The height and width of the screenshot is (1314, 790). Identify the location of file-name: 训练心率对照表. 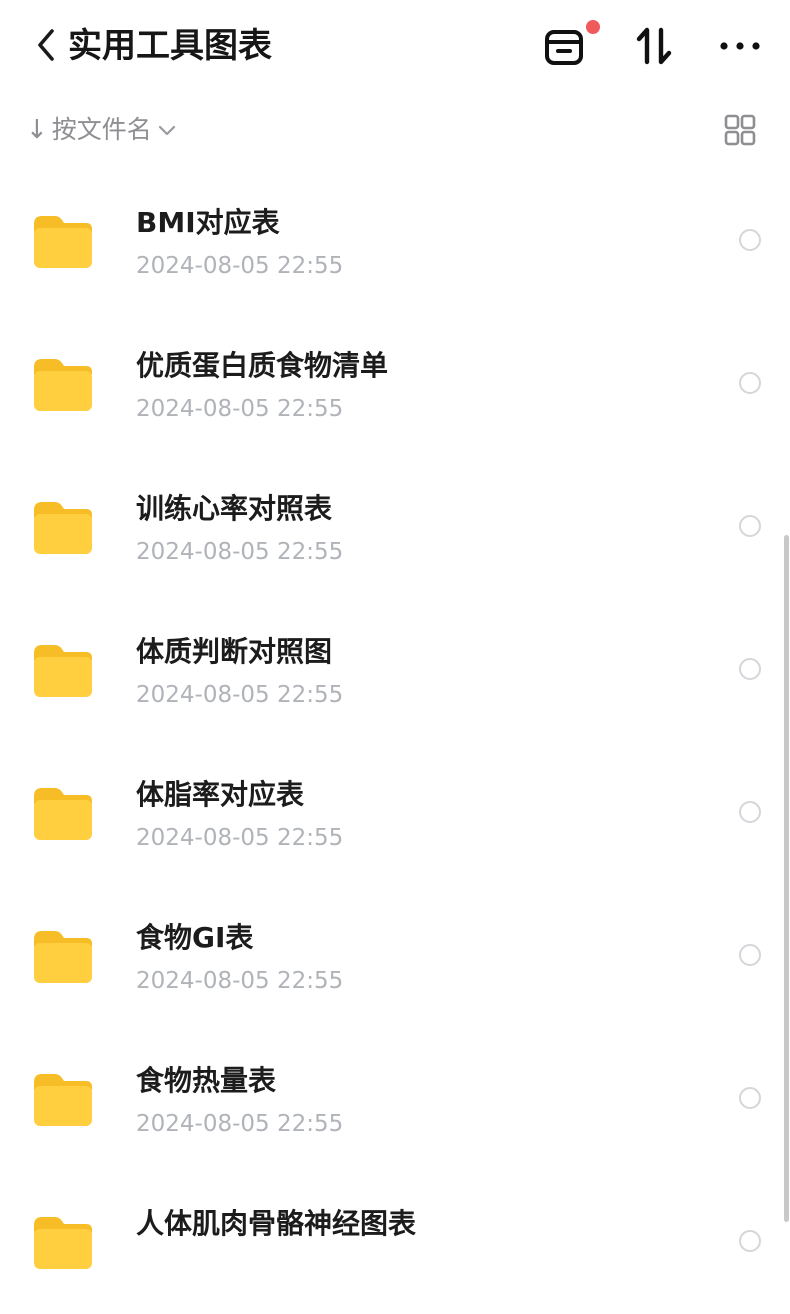
(234, 508).